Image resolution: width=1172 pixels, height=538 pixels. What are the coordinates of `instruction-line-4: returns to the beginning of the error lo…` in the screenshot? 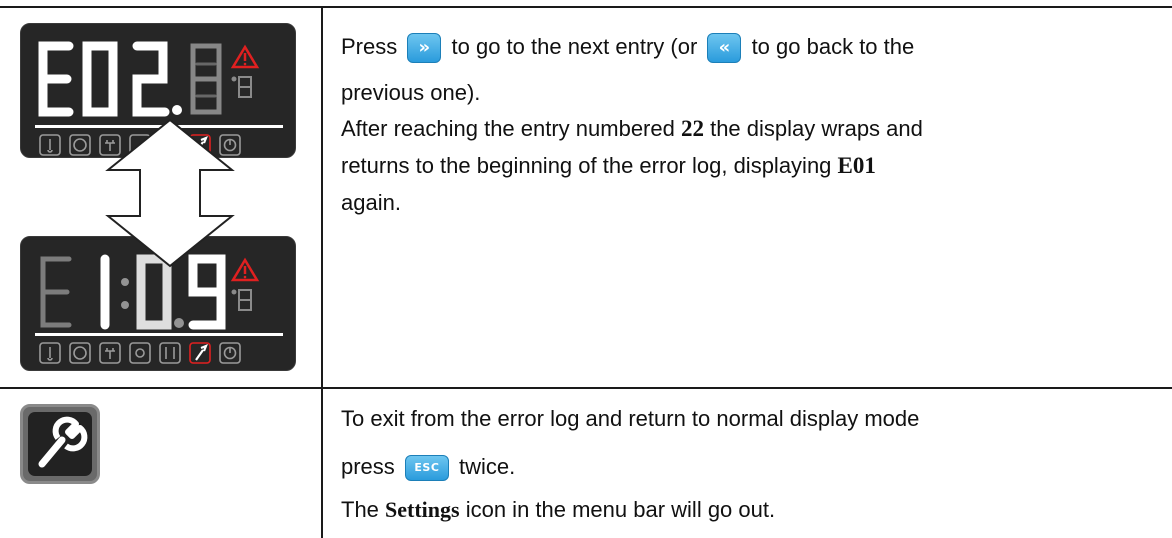 It's located at (608, 165).